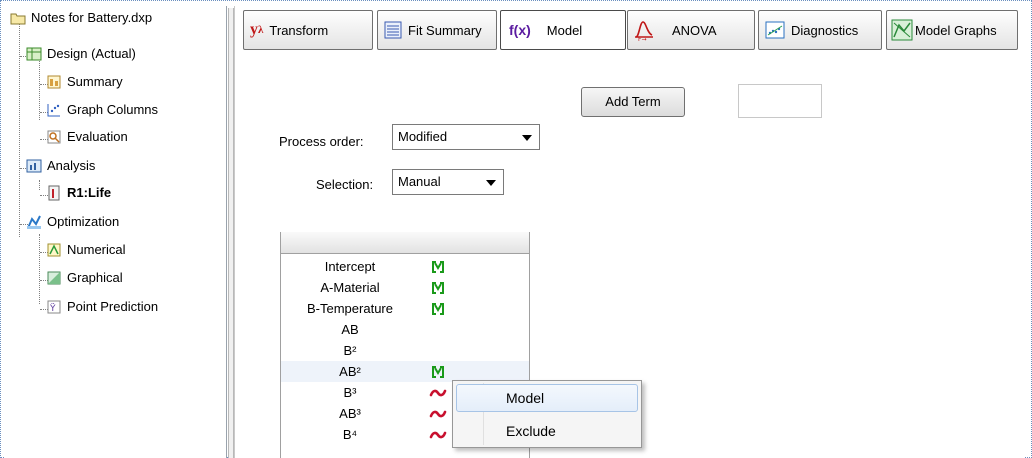  I want to click on table-row: B², so click(405, 350).